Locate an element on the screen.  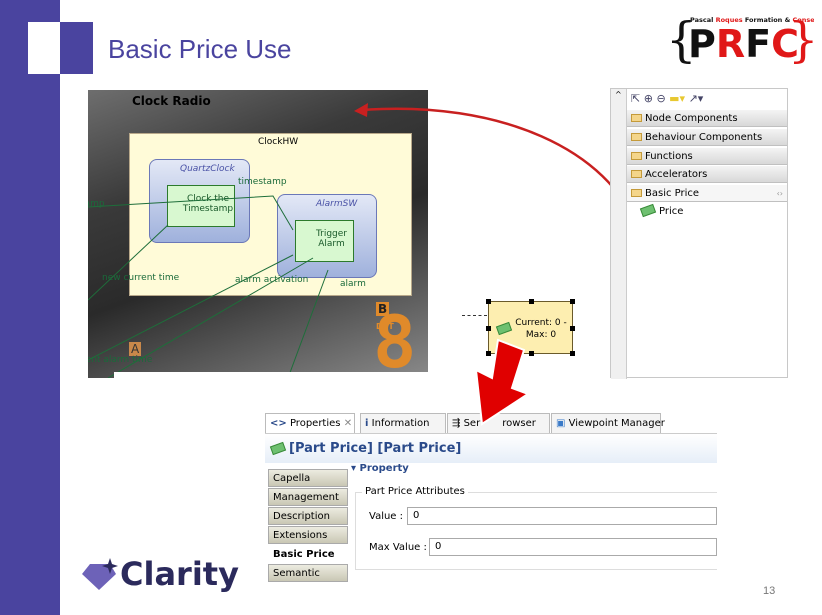
palette-category-functions: Functions is located at coordinates (707, 156).